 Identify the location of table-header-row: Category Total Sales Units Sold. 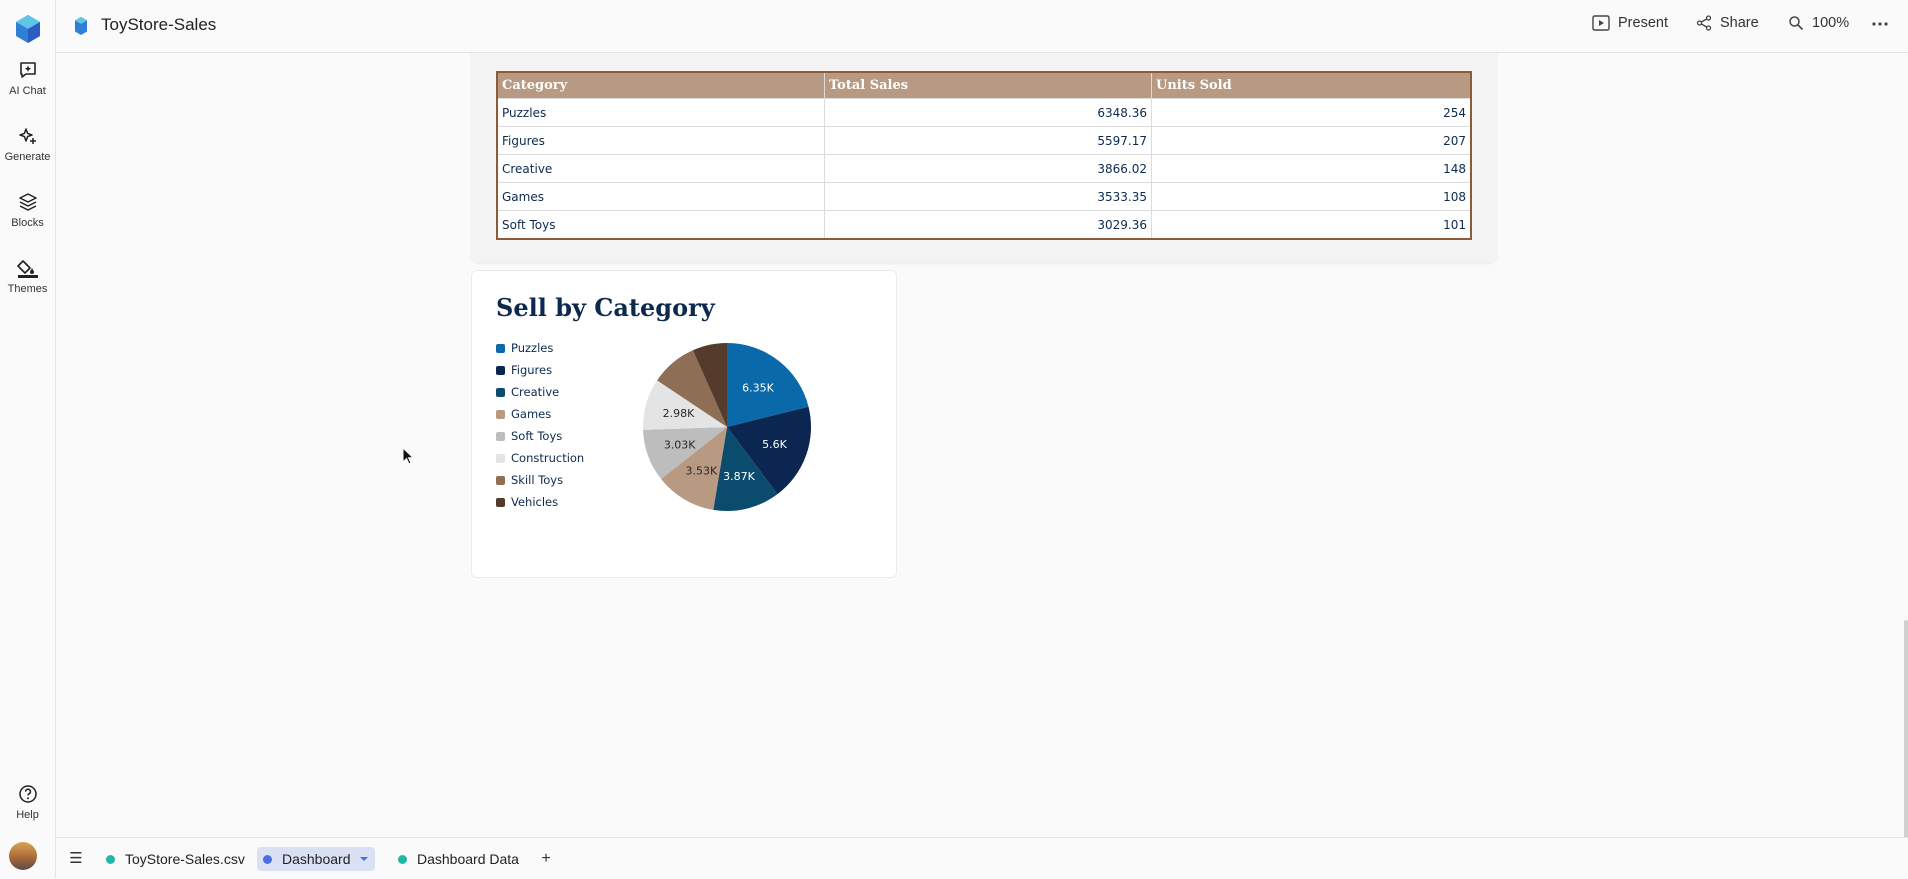
(984, 85).